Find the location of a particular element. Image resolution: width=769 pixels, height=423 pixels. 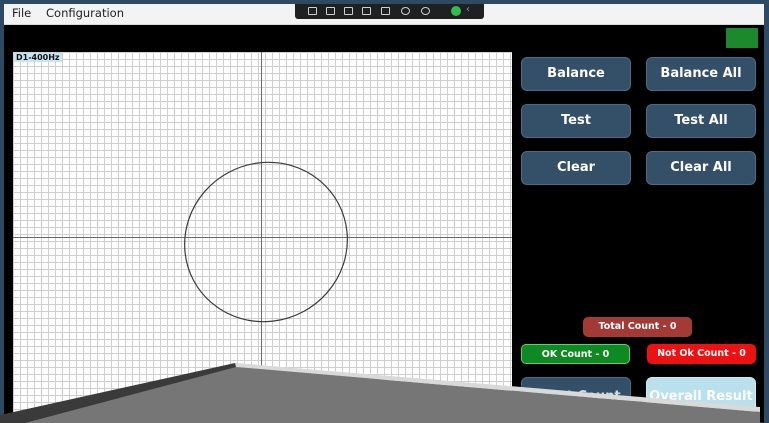

test-all-button: Test All is located at coordinates (701, 121).